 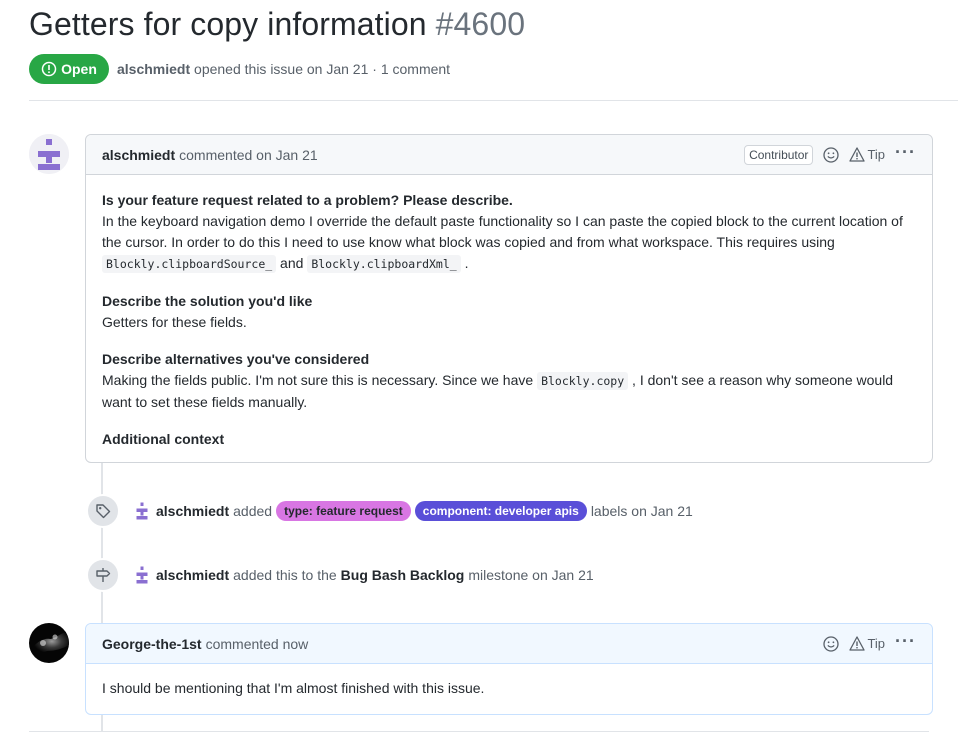 I want to click on issue-meta-text: opened this issue on Jan 21 · 1 comment, so click(x=322, y=69).